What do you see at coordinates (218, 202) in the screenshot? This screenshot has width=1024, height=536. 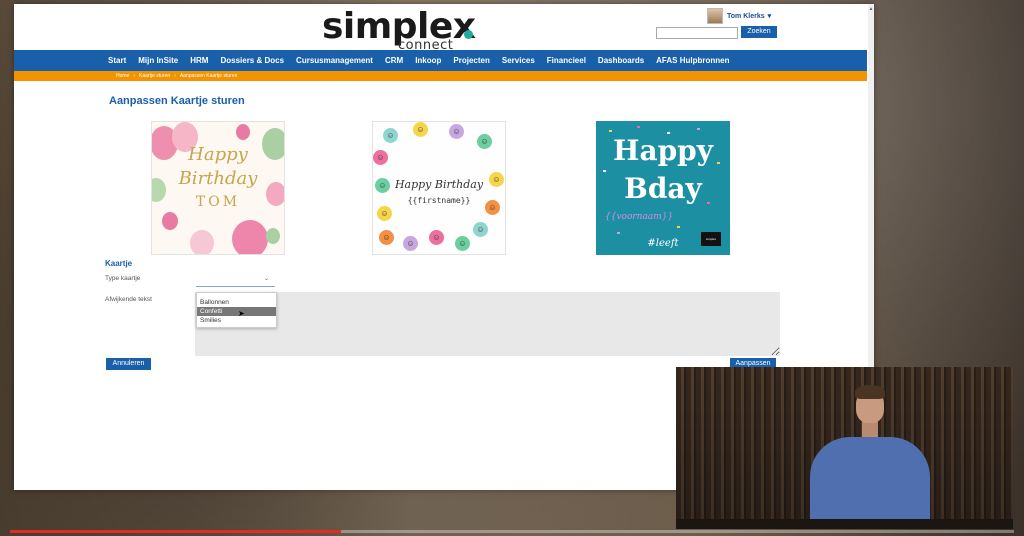 I see `card1-line3: TOM` at bounding box center [218, 202].